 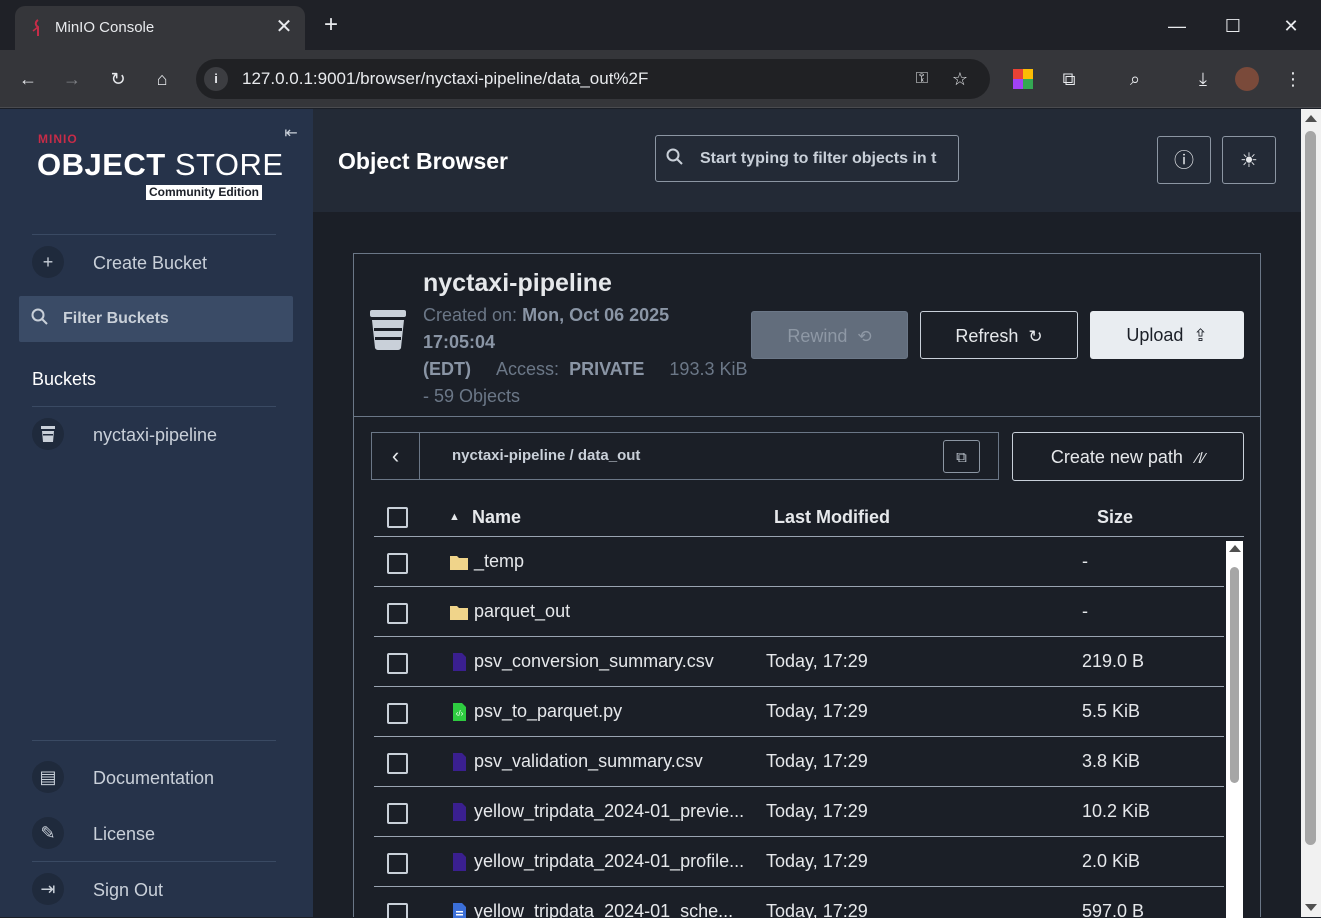 What do you see at coordinates (331, 25) in the screenshot?
I see `new-tab-icon: +` at bounding box center [331, 25].